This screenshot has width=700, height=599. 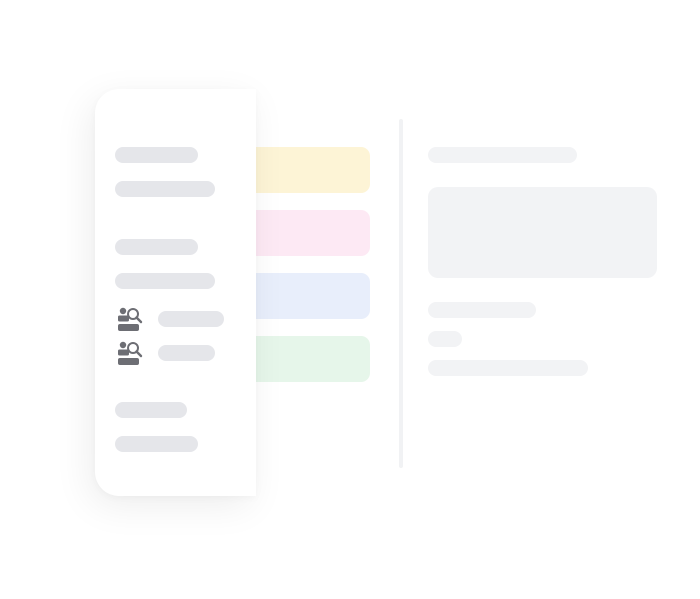 I want to click on detail-preview-placeholder, so click(x=542, y=232).